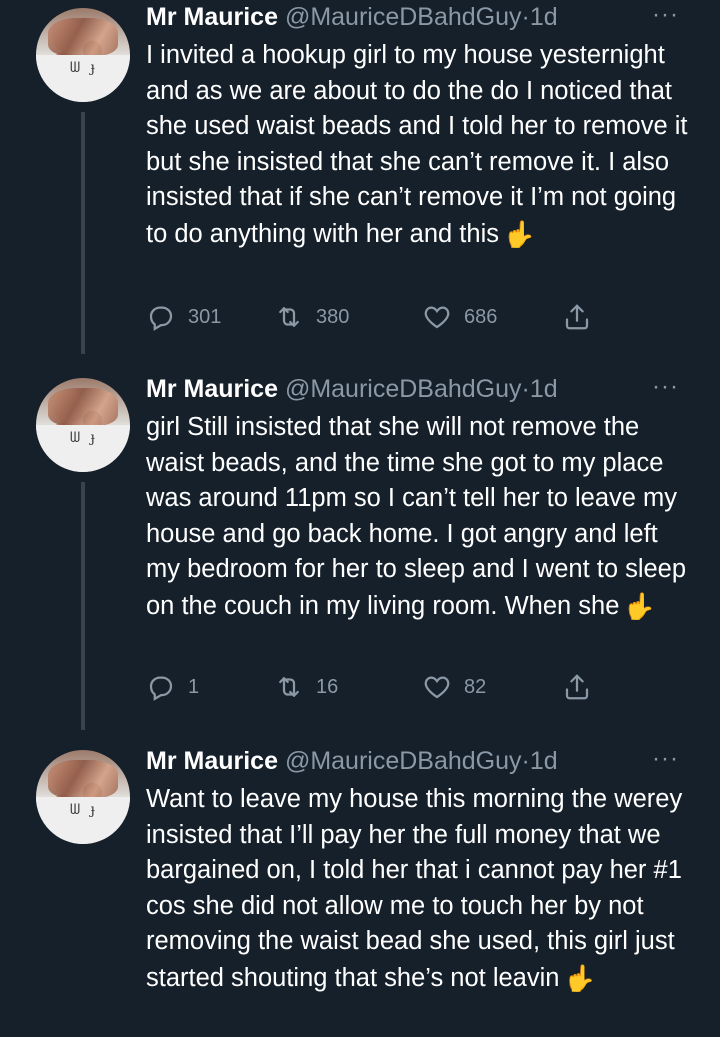  I want to click on like-count: 82, so click(475, 686).